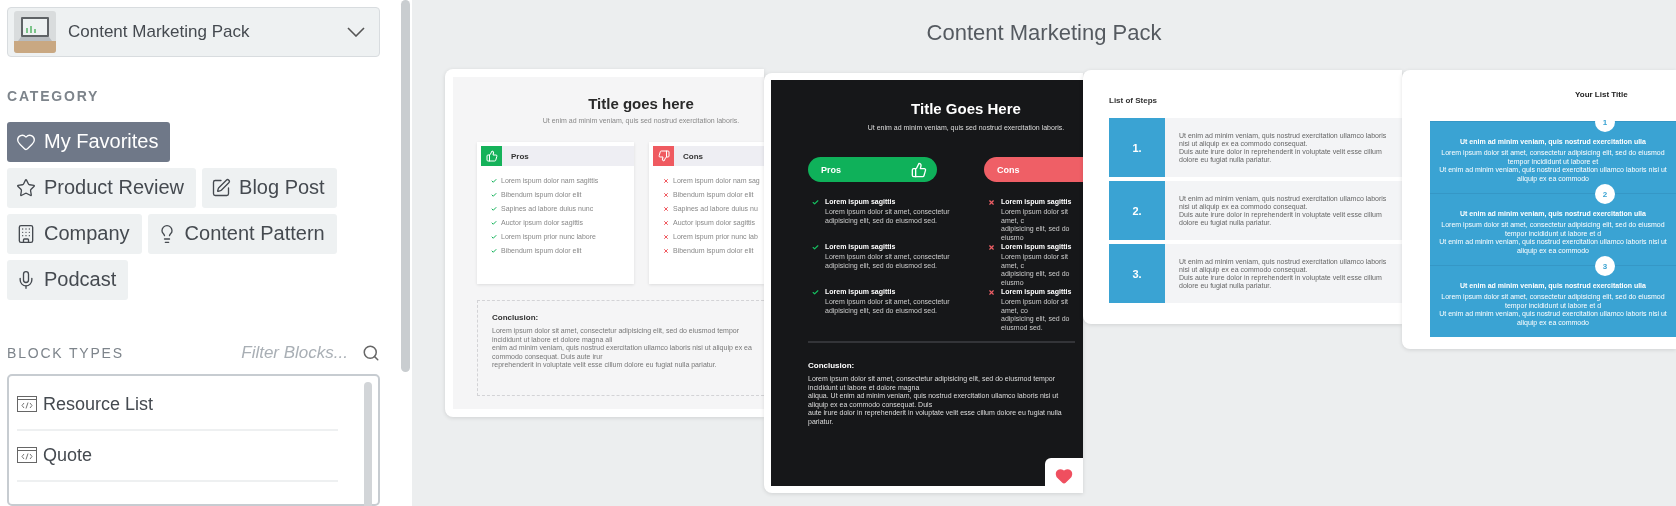  I want to click on category-chip: Product Review, so click(102, 187).